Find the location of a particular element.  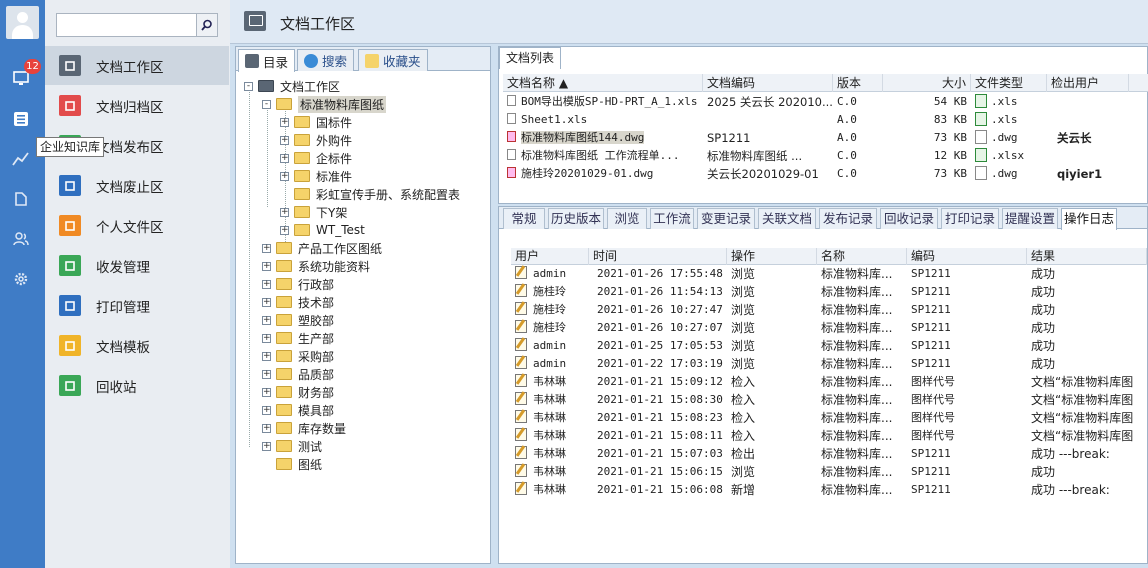

tab-directory: 目录 is located at coordinates (267, 60).